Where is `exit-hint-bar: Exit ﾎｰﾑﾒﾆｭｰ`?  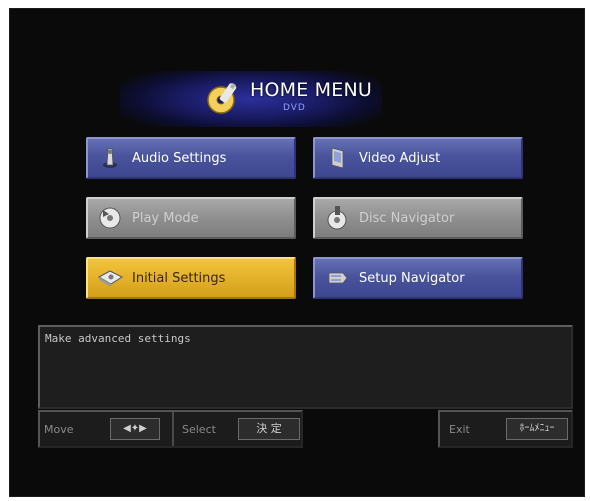 exit-hint-bar: Exit ﾎｰﾑﾒﾆｭｰ is located at coordinates (505, 429).